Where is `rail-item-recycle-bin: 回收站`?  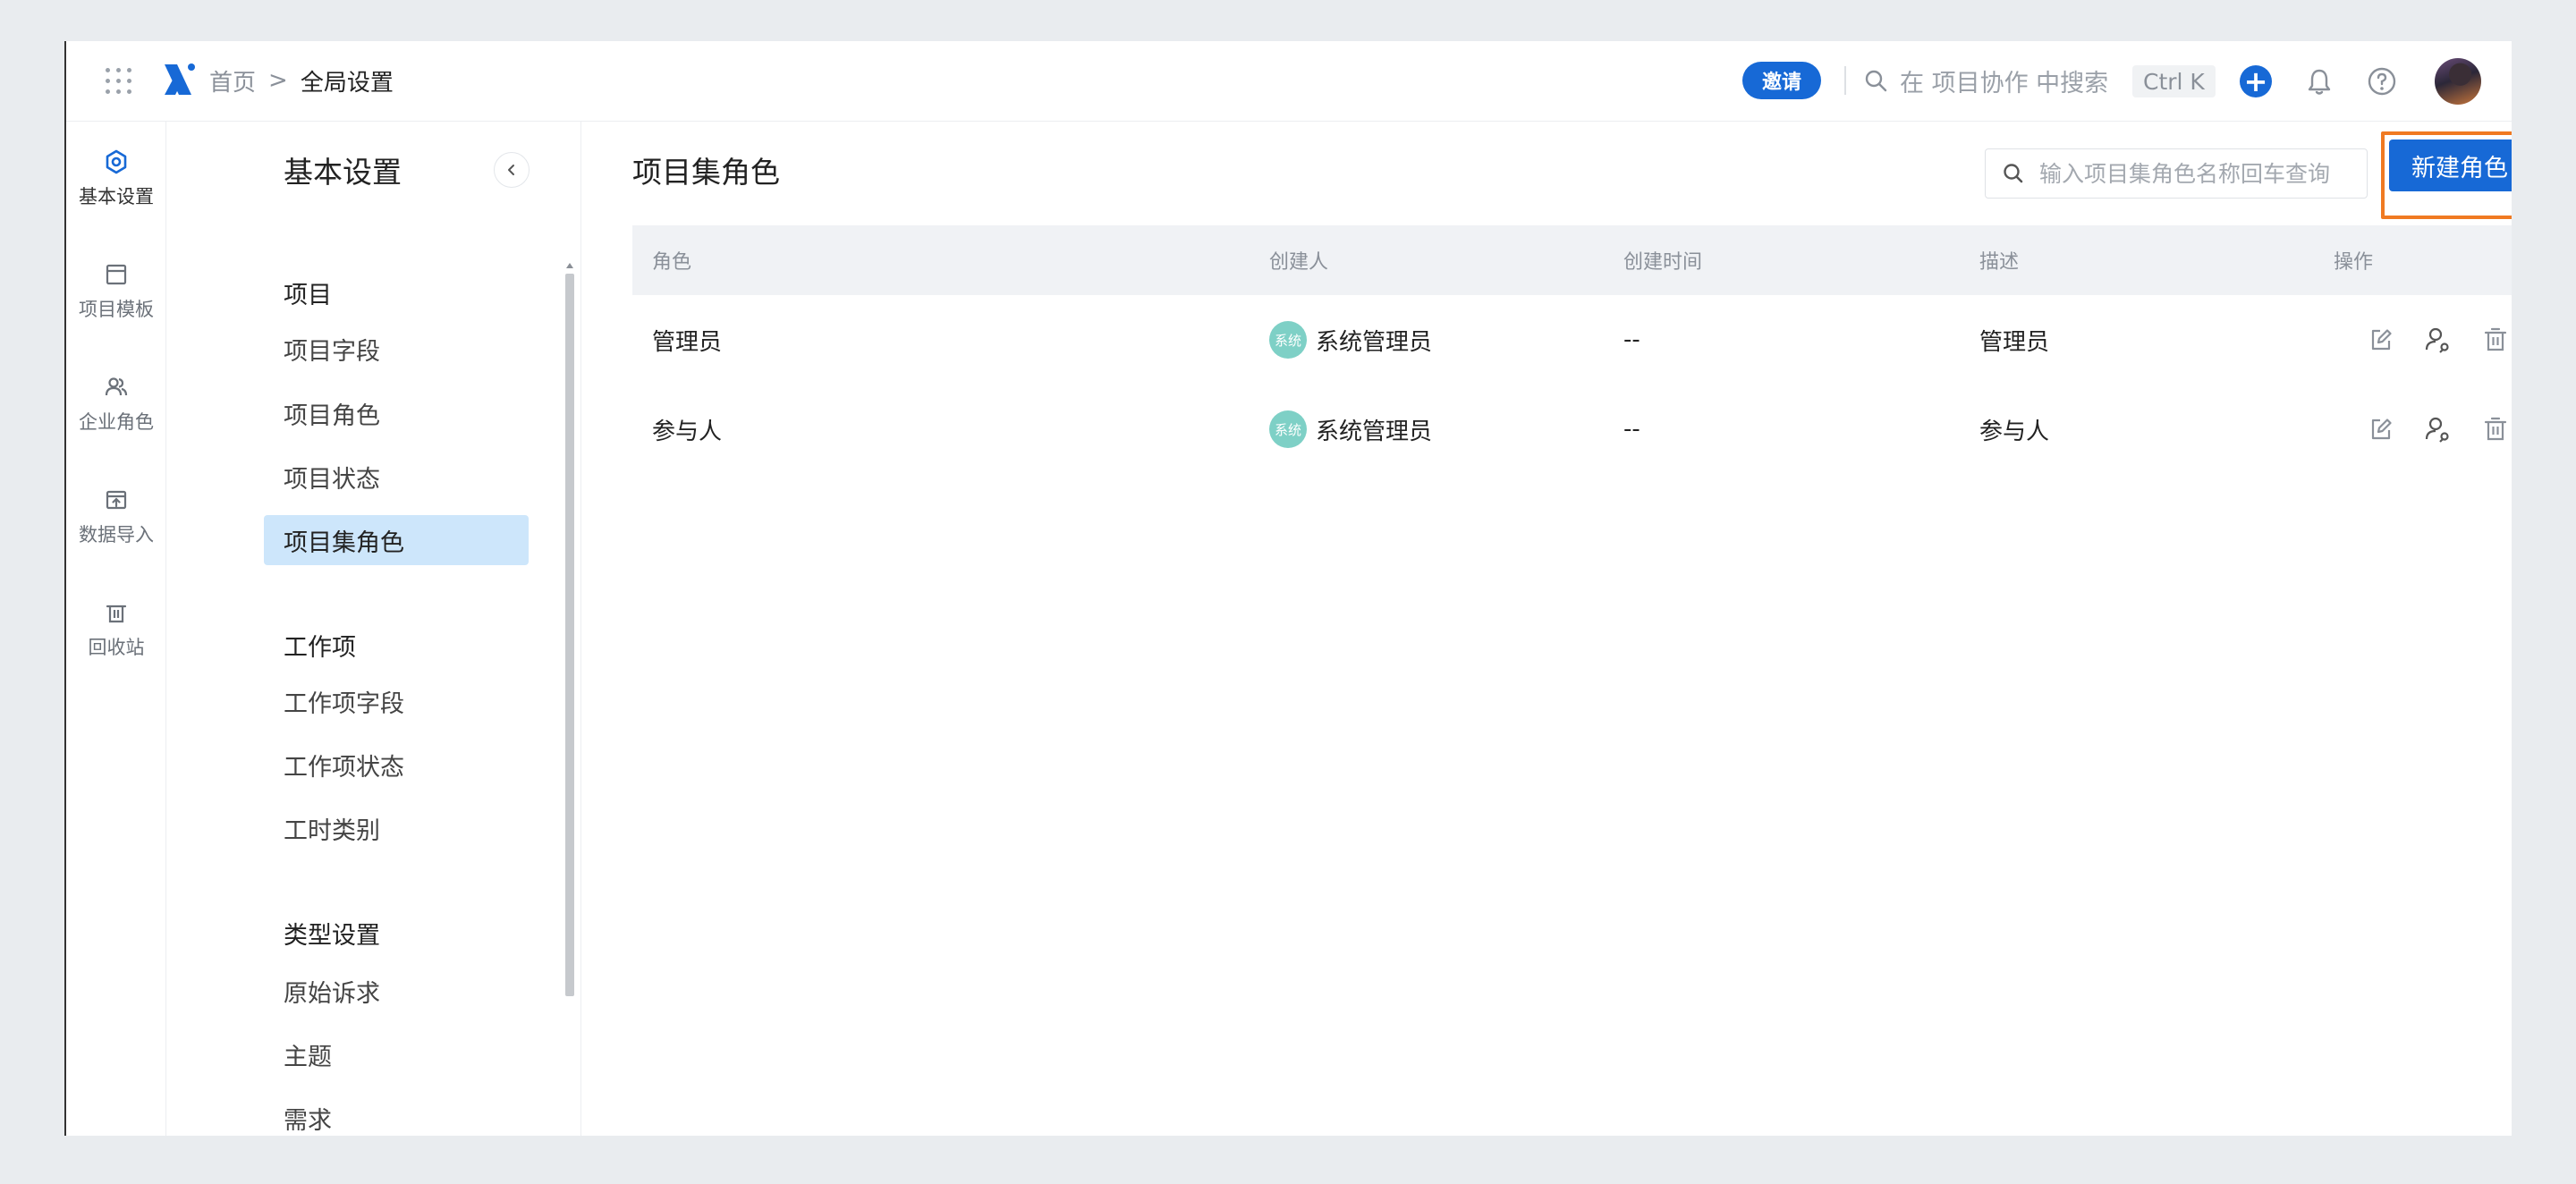 rail-item-recycle-bin: 回收站 is located at coordinates (116, 644).